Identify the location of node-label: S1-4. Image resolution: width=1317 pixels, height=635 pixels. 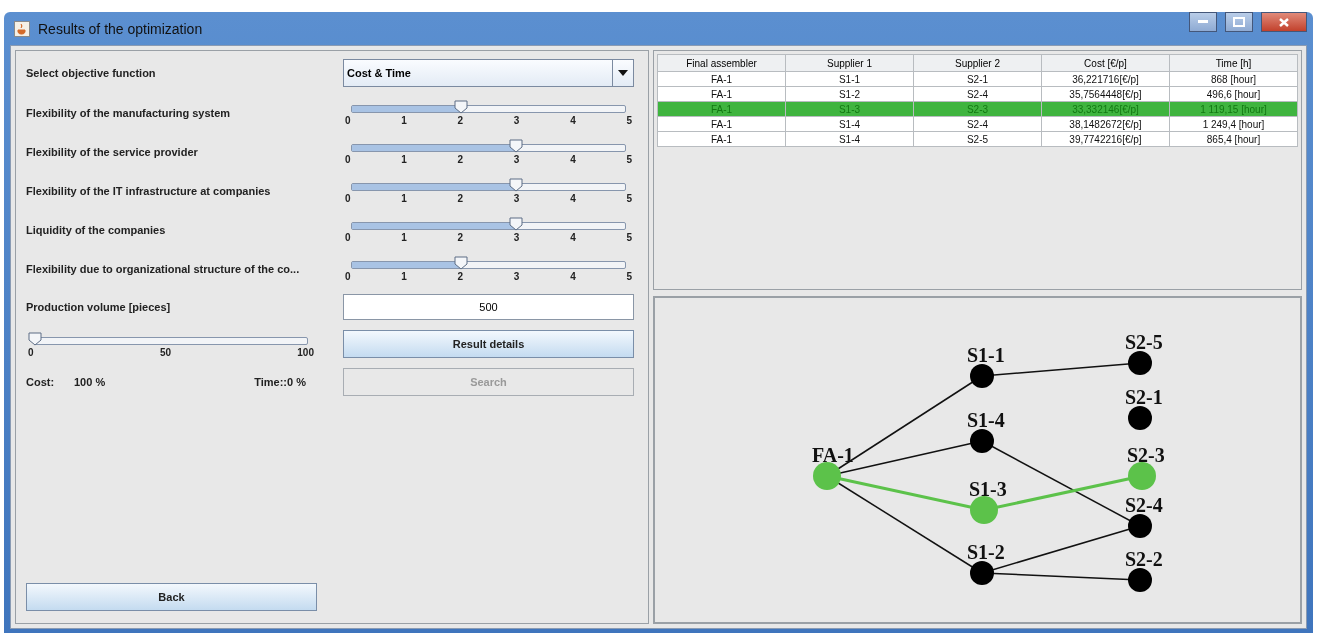
(986, 420).